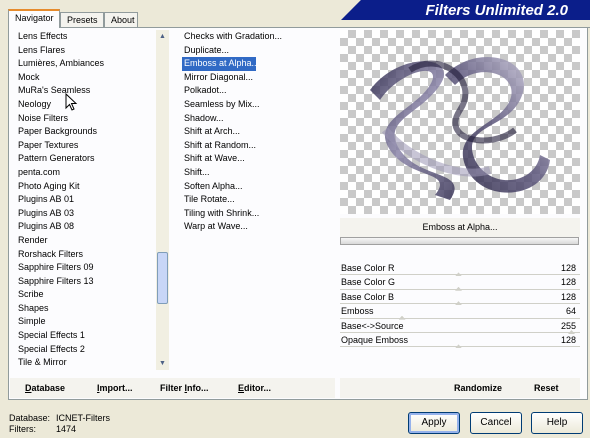  What do you see at coordinates (460, 269) in the screenshot?
I see `slider-row: Base Color R 128` at bounding box center [460, 269].